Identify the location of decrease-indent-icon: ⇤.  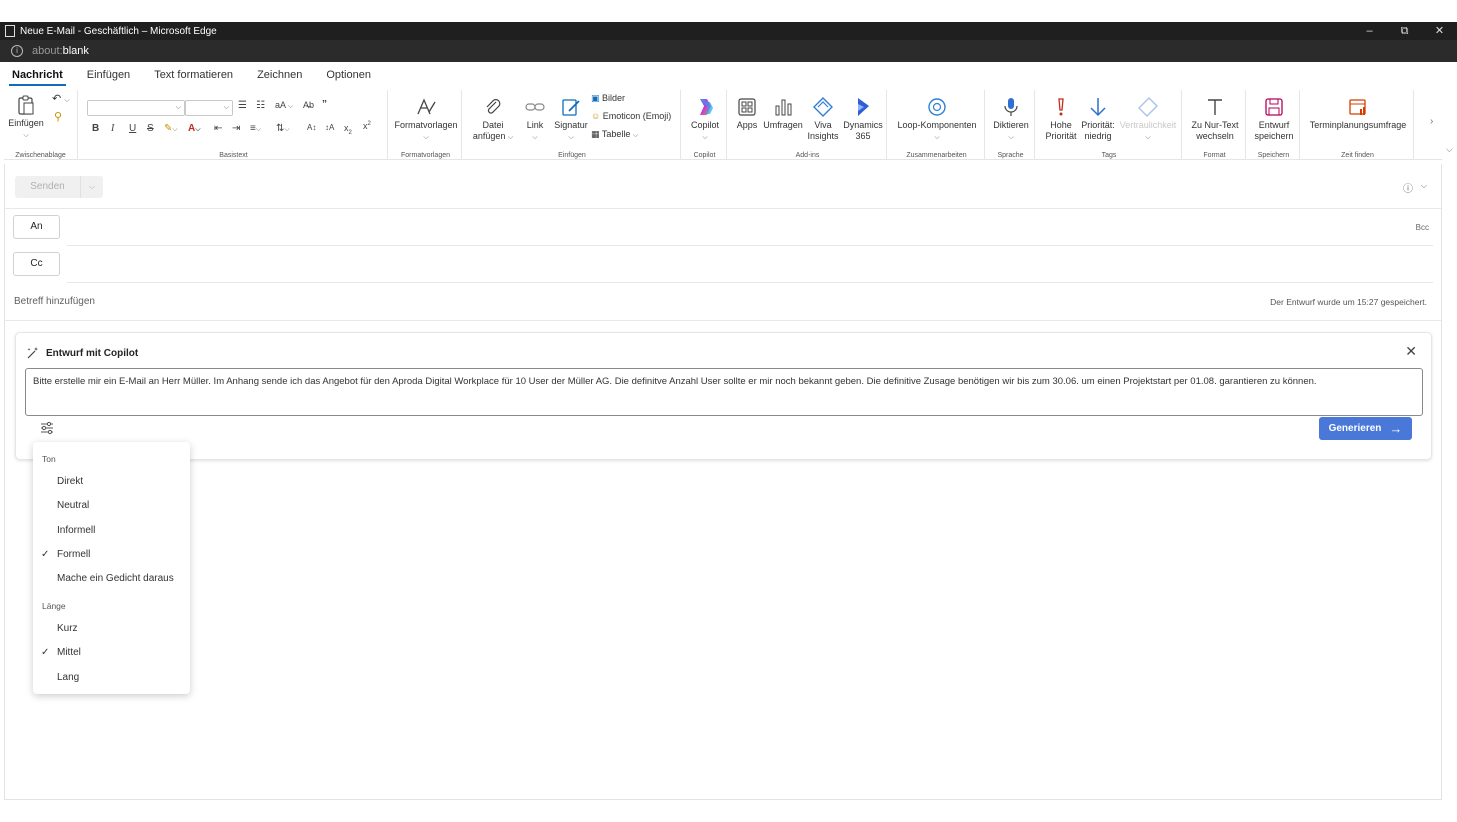
(218, 128).